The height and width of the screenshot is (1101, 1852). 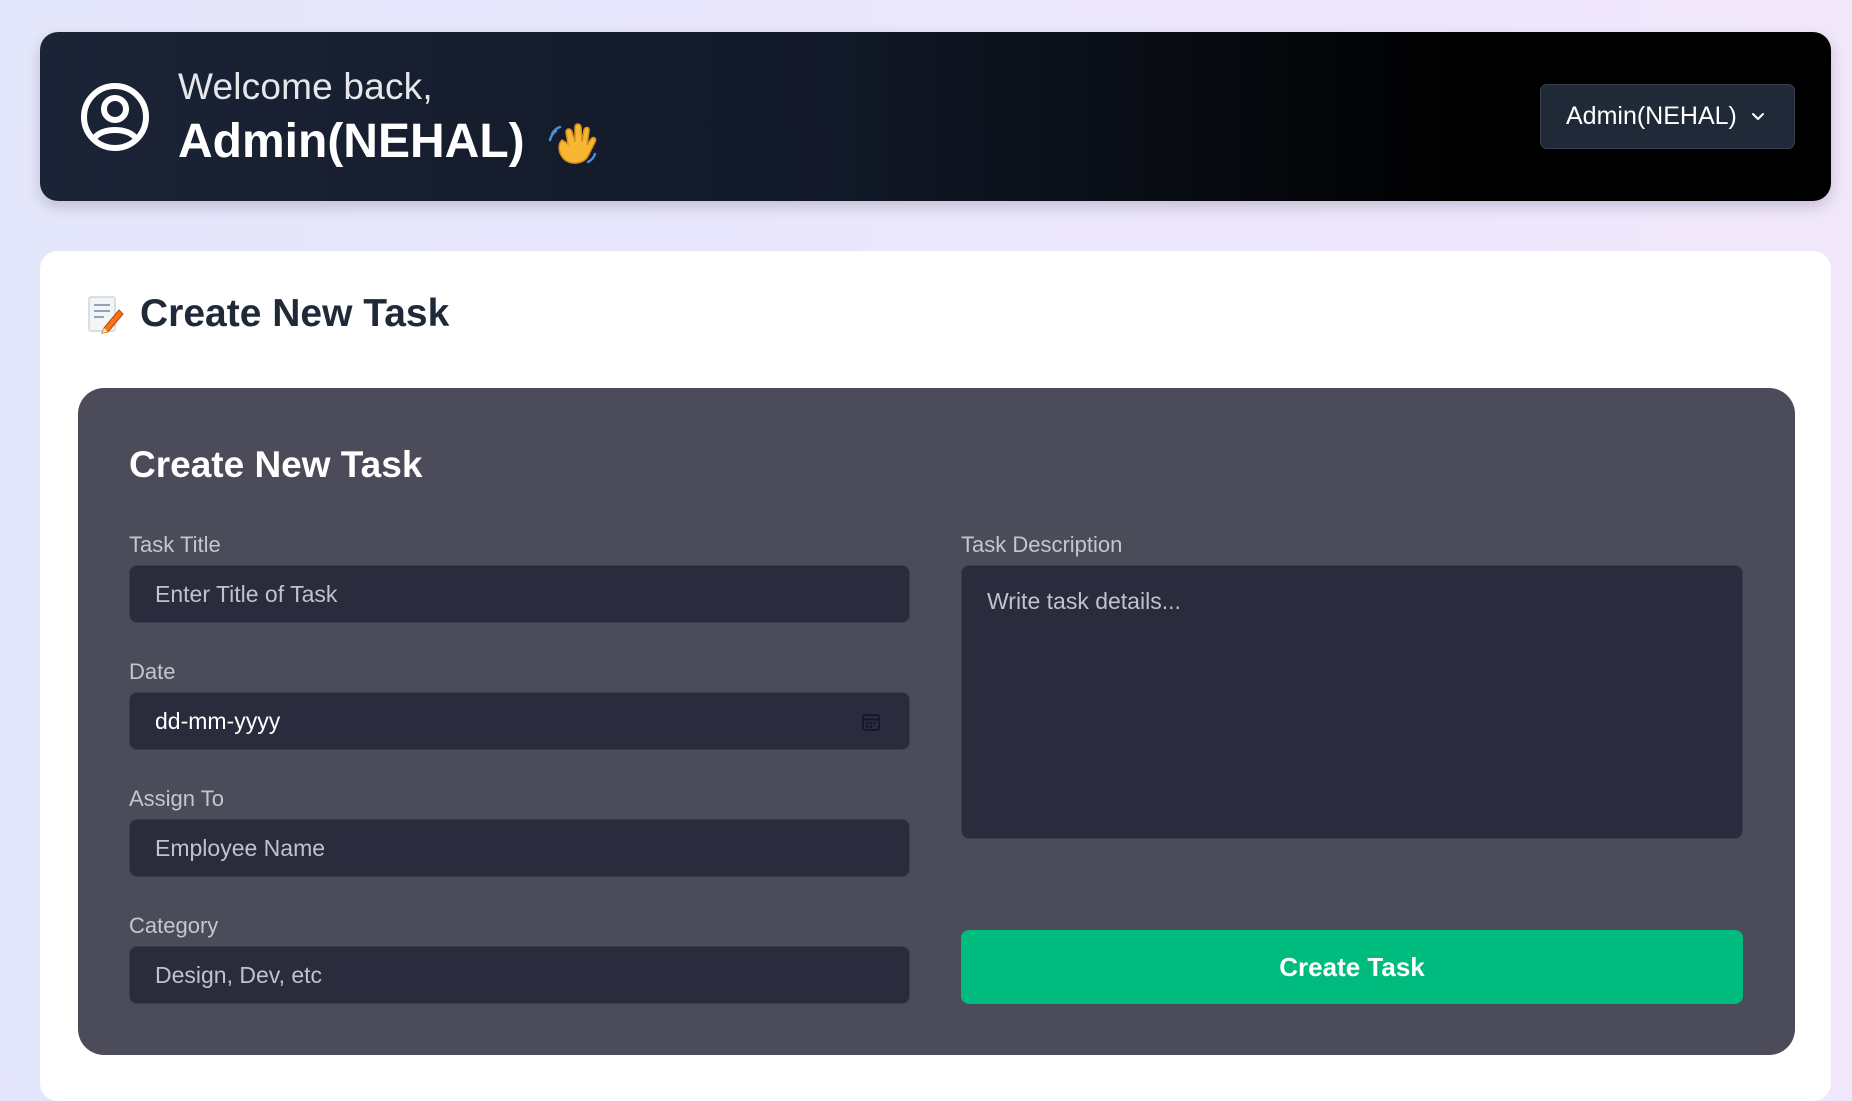 I want to click on task-title-placeholder: Enter Title of Task, so click(x=246, y=593).